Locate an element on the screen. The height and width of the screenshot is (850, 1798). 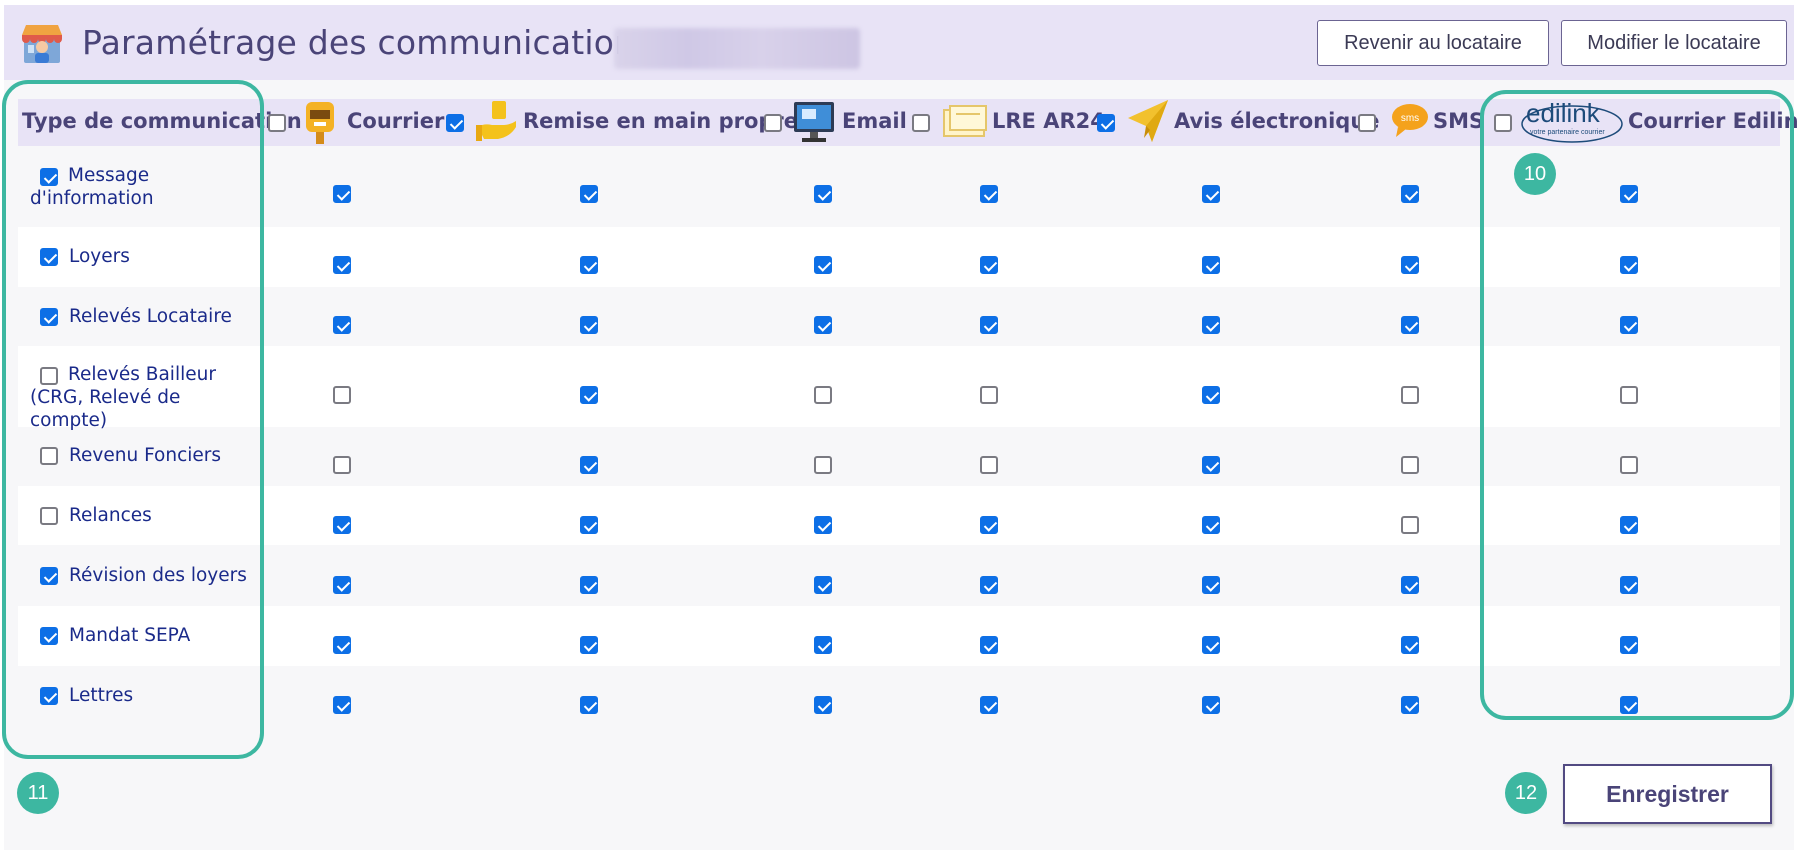
monitor-email-icon is located at coordinates (814, 122).